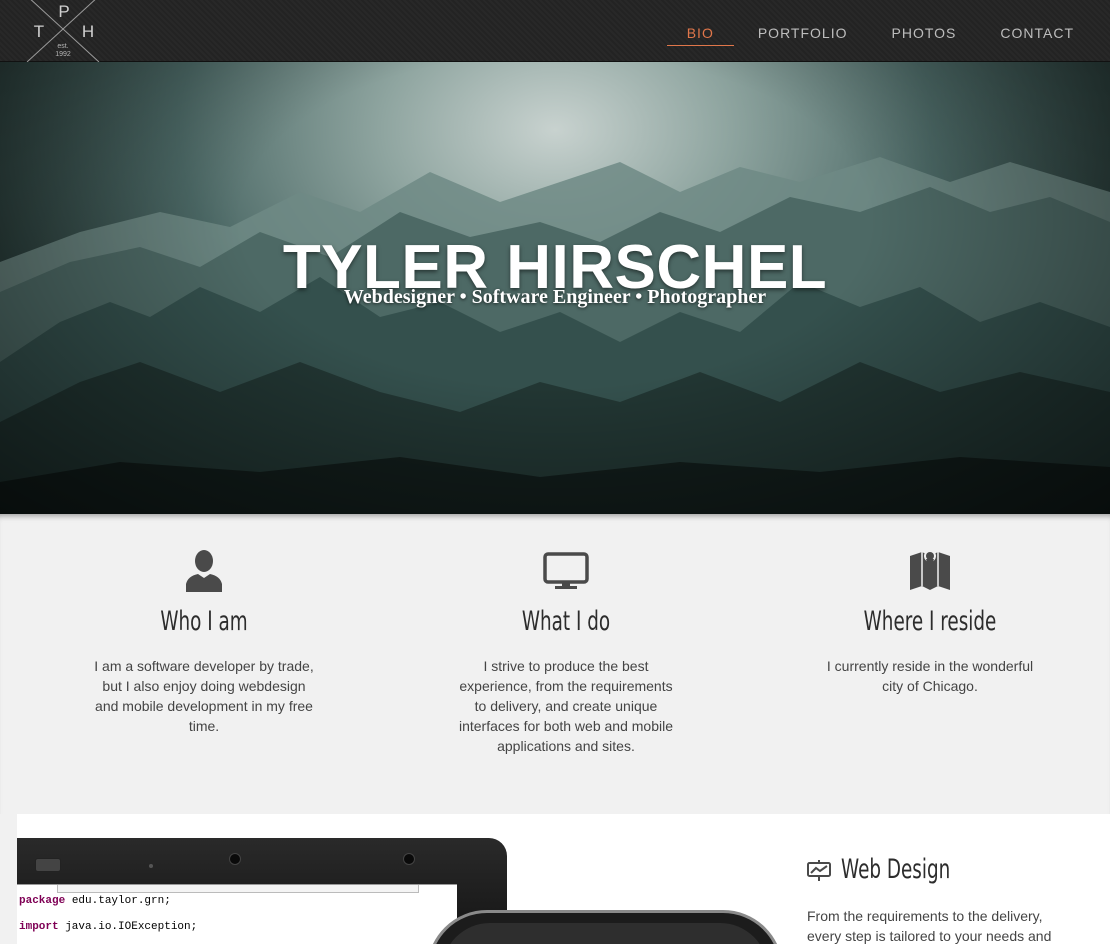 This screenshot has width=1110, height=944. I want to click on feature-title: Where I reside, so click(930, 621).